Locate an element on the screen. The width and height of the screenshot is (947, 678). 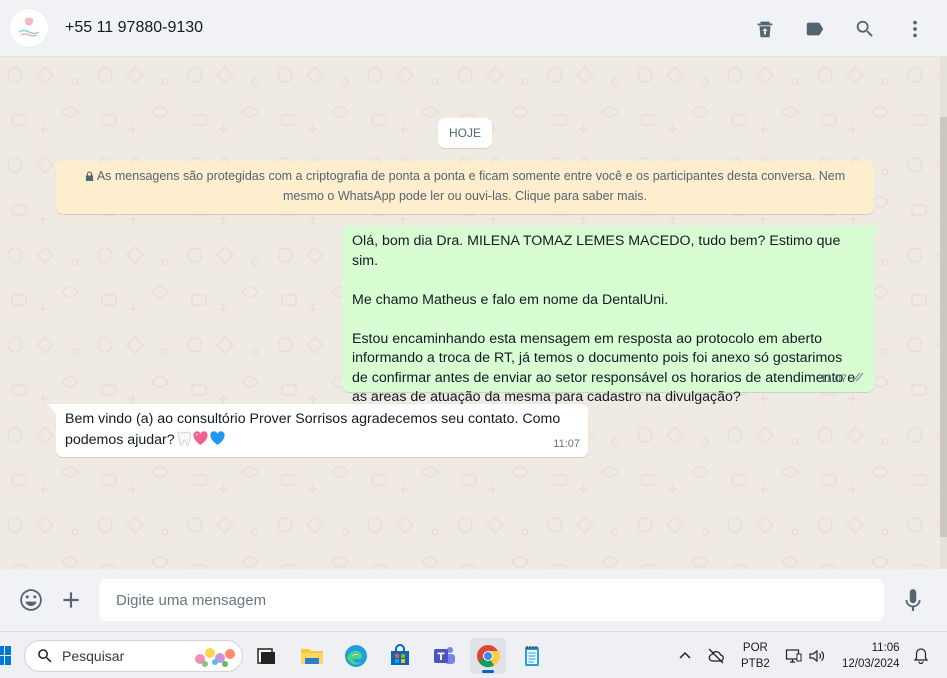
chevron-up-icon is located at coordinates (685, 655).